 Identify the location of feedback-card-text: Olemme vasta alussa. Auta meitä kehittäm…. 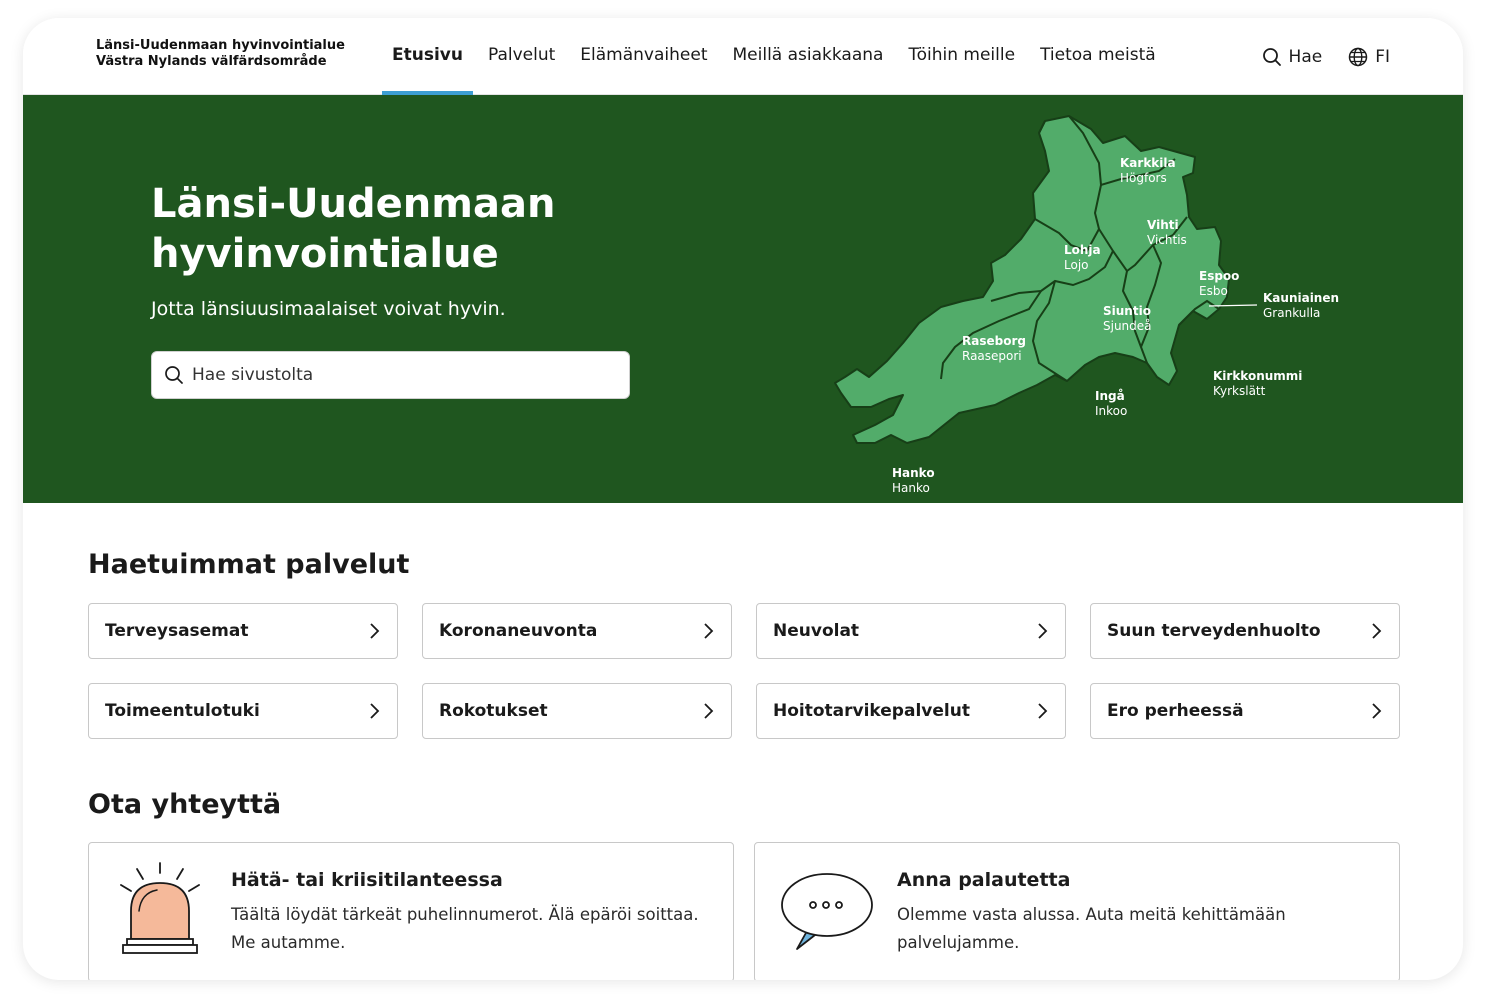
(1091, 928).